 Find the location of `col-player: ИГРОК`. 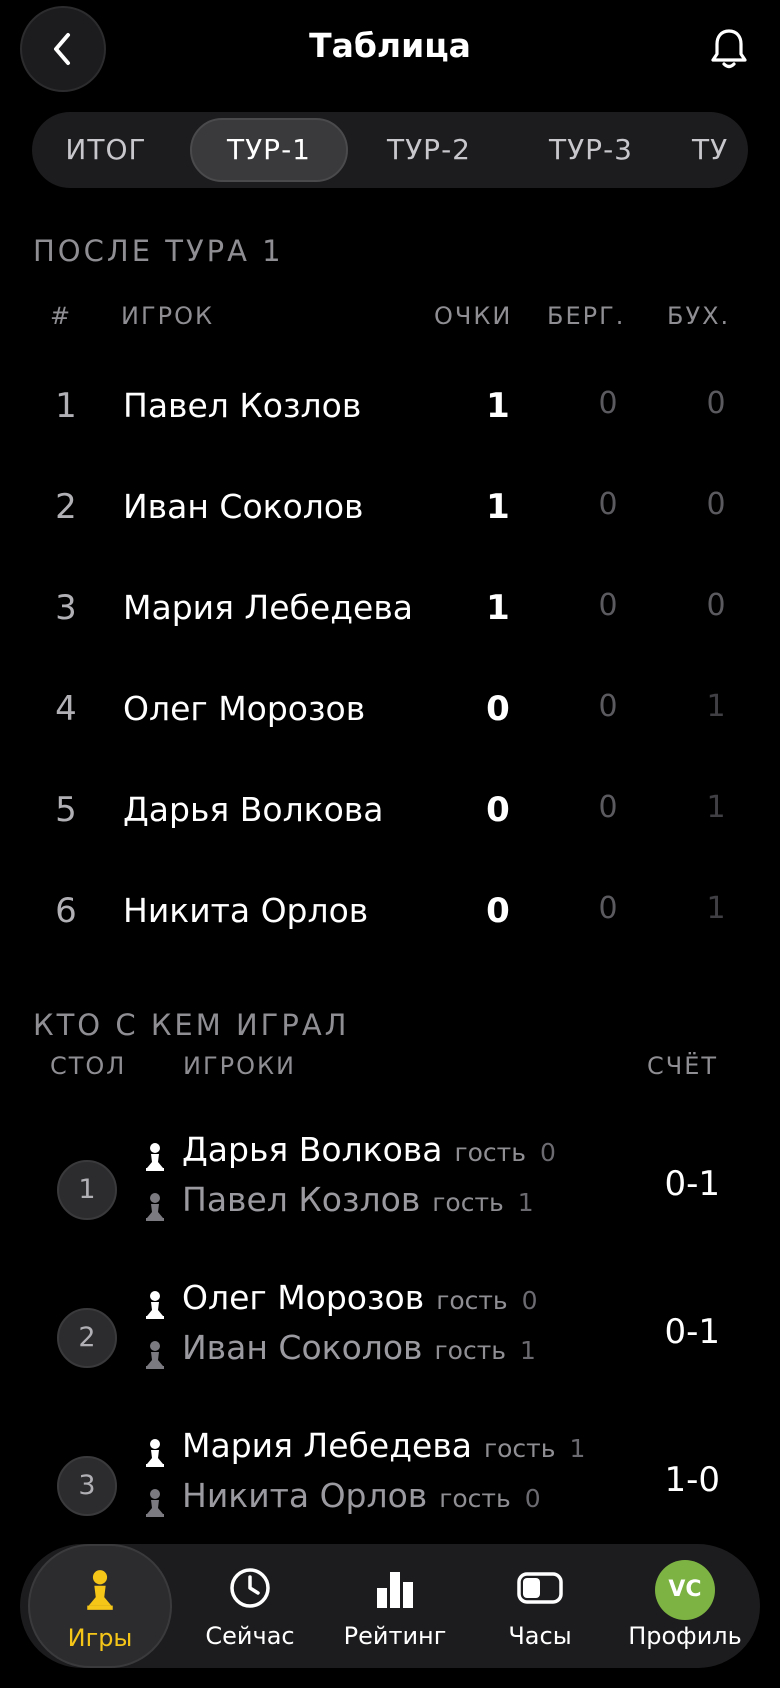

col-player: ИГРОК is located at coordinates (167, 316).